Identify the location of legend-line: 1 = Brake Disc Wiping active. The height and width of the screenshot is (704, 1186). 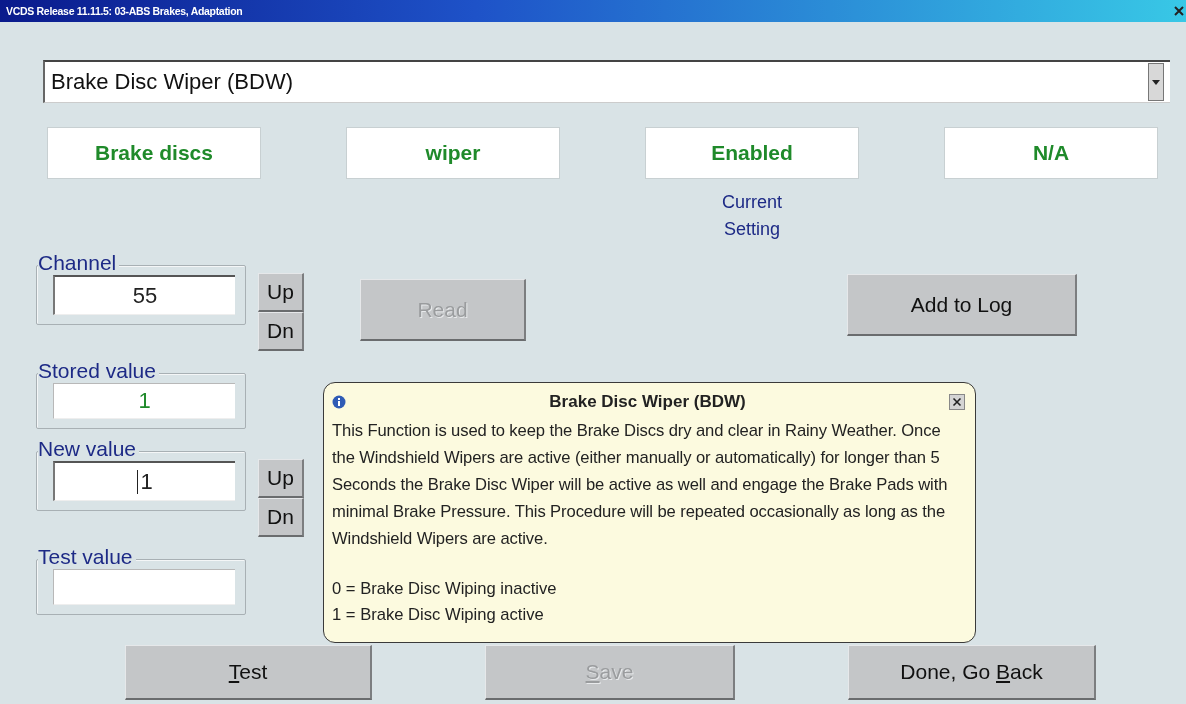
(438, 615).